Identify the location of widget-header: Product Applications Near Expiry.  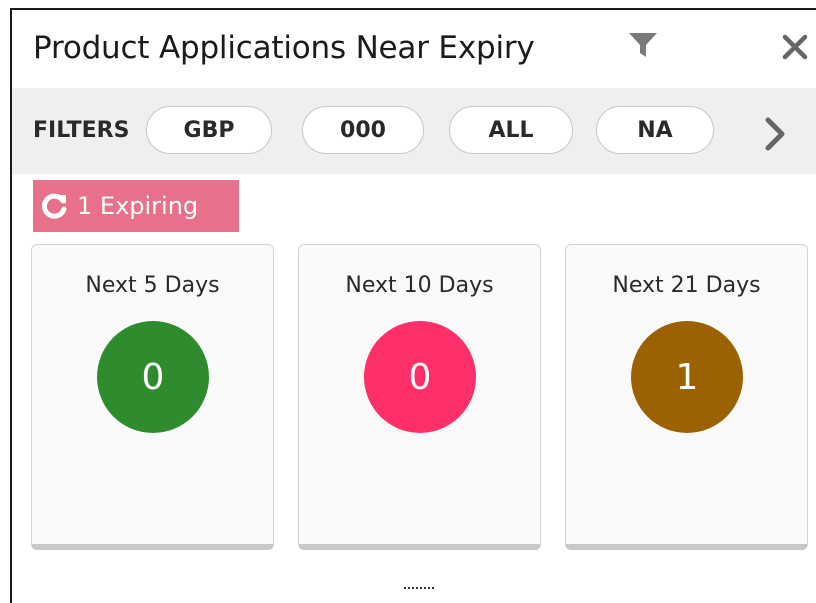
(414, 49).